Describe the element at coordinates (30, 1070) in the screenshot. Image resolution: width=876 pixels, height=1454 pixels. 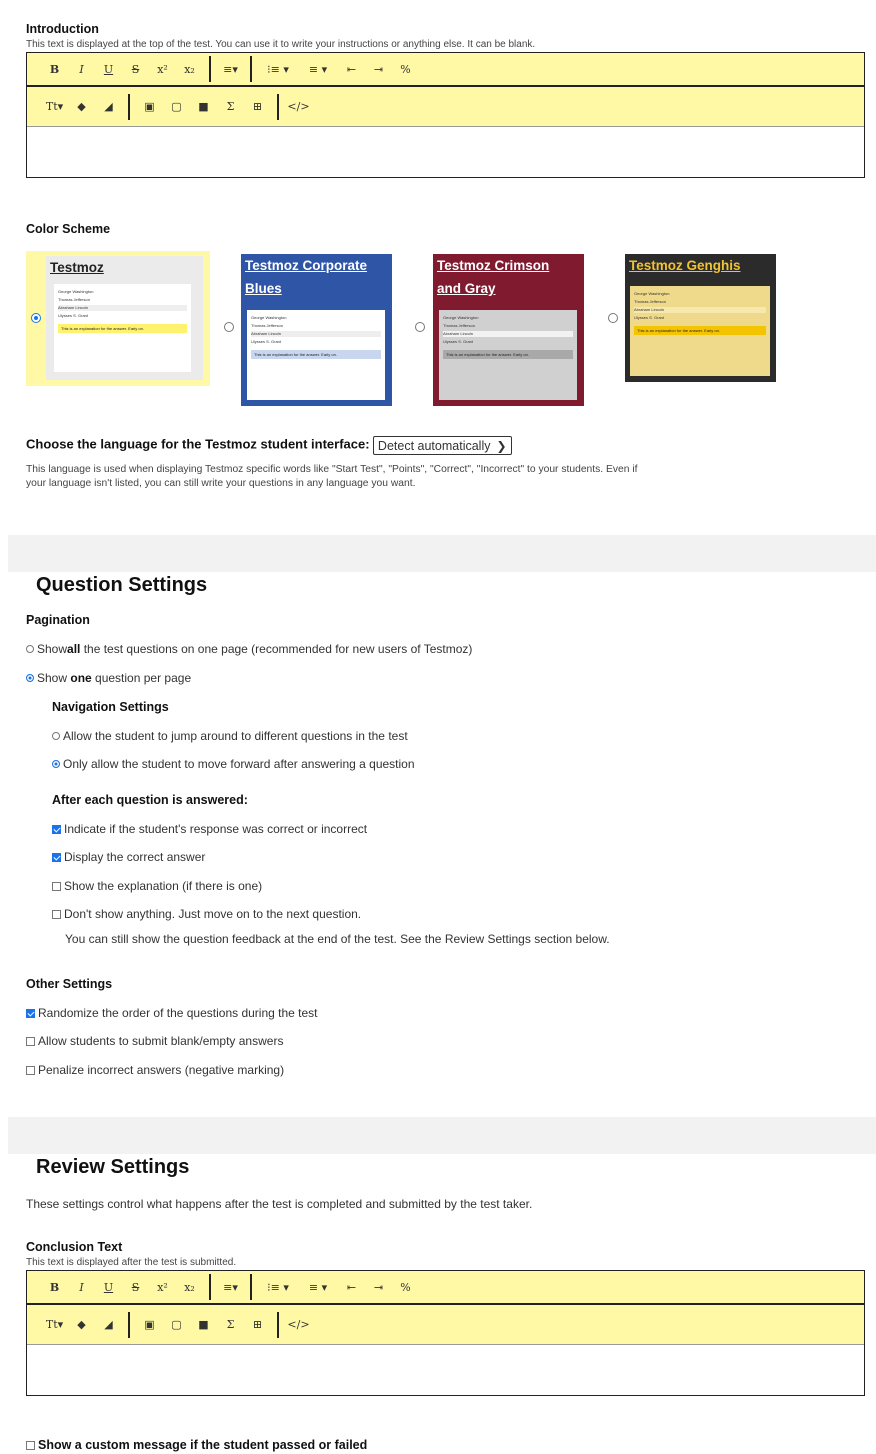
I see `penalize-checkbox` at that location.